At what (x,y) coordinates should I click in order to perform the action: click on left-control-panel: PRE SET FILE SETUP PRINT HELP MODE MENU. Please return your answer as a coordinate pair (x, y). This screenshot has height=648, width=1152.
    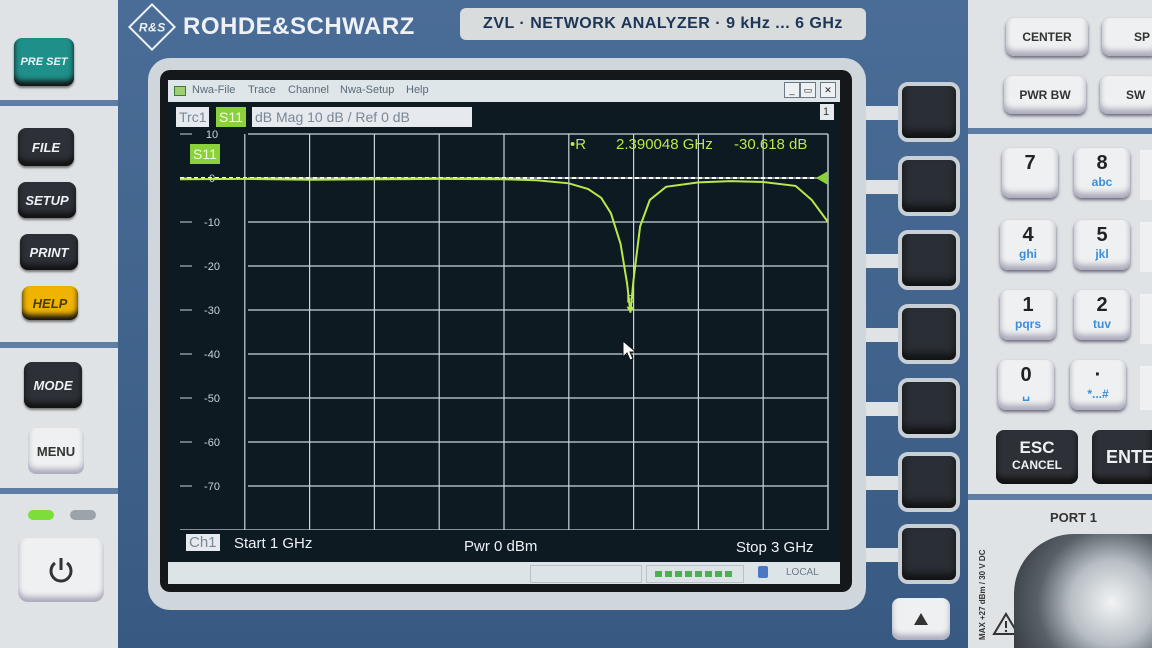
    Looking at the image, I should click on (66, 324).